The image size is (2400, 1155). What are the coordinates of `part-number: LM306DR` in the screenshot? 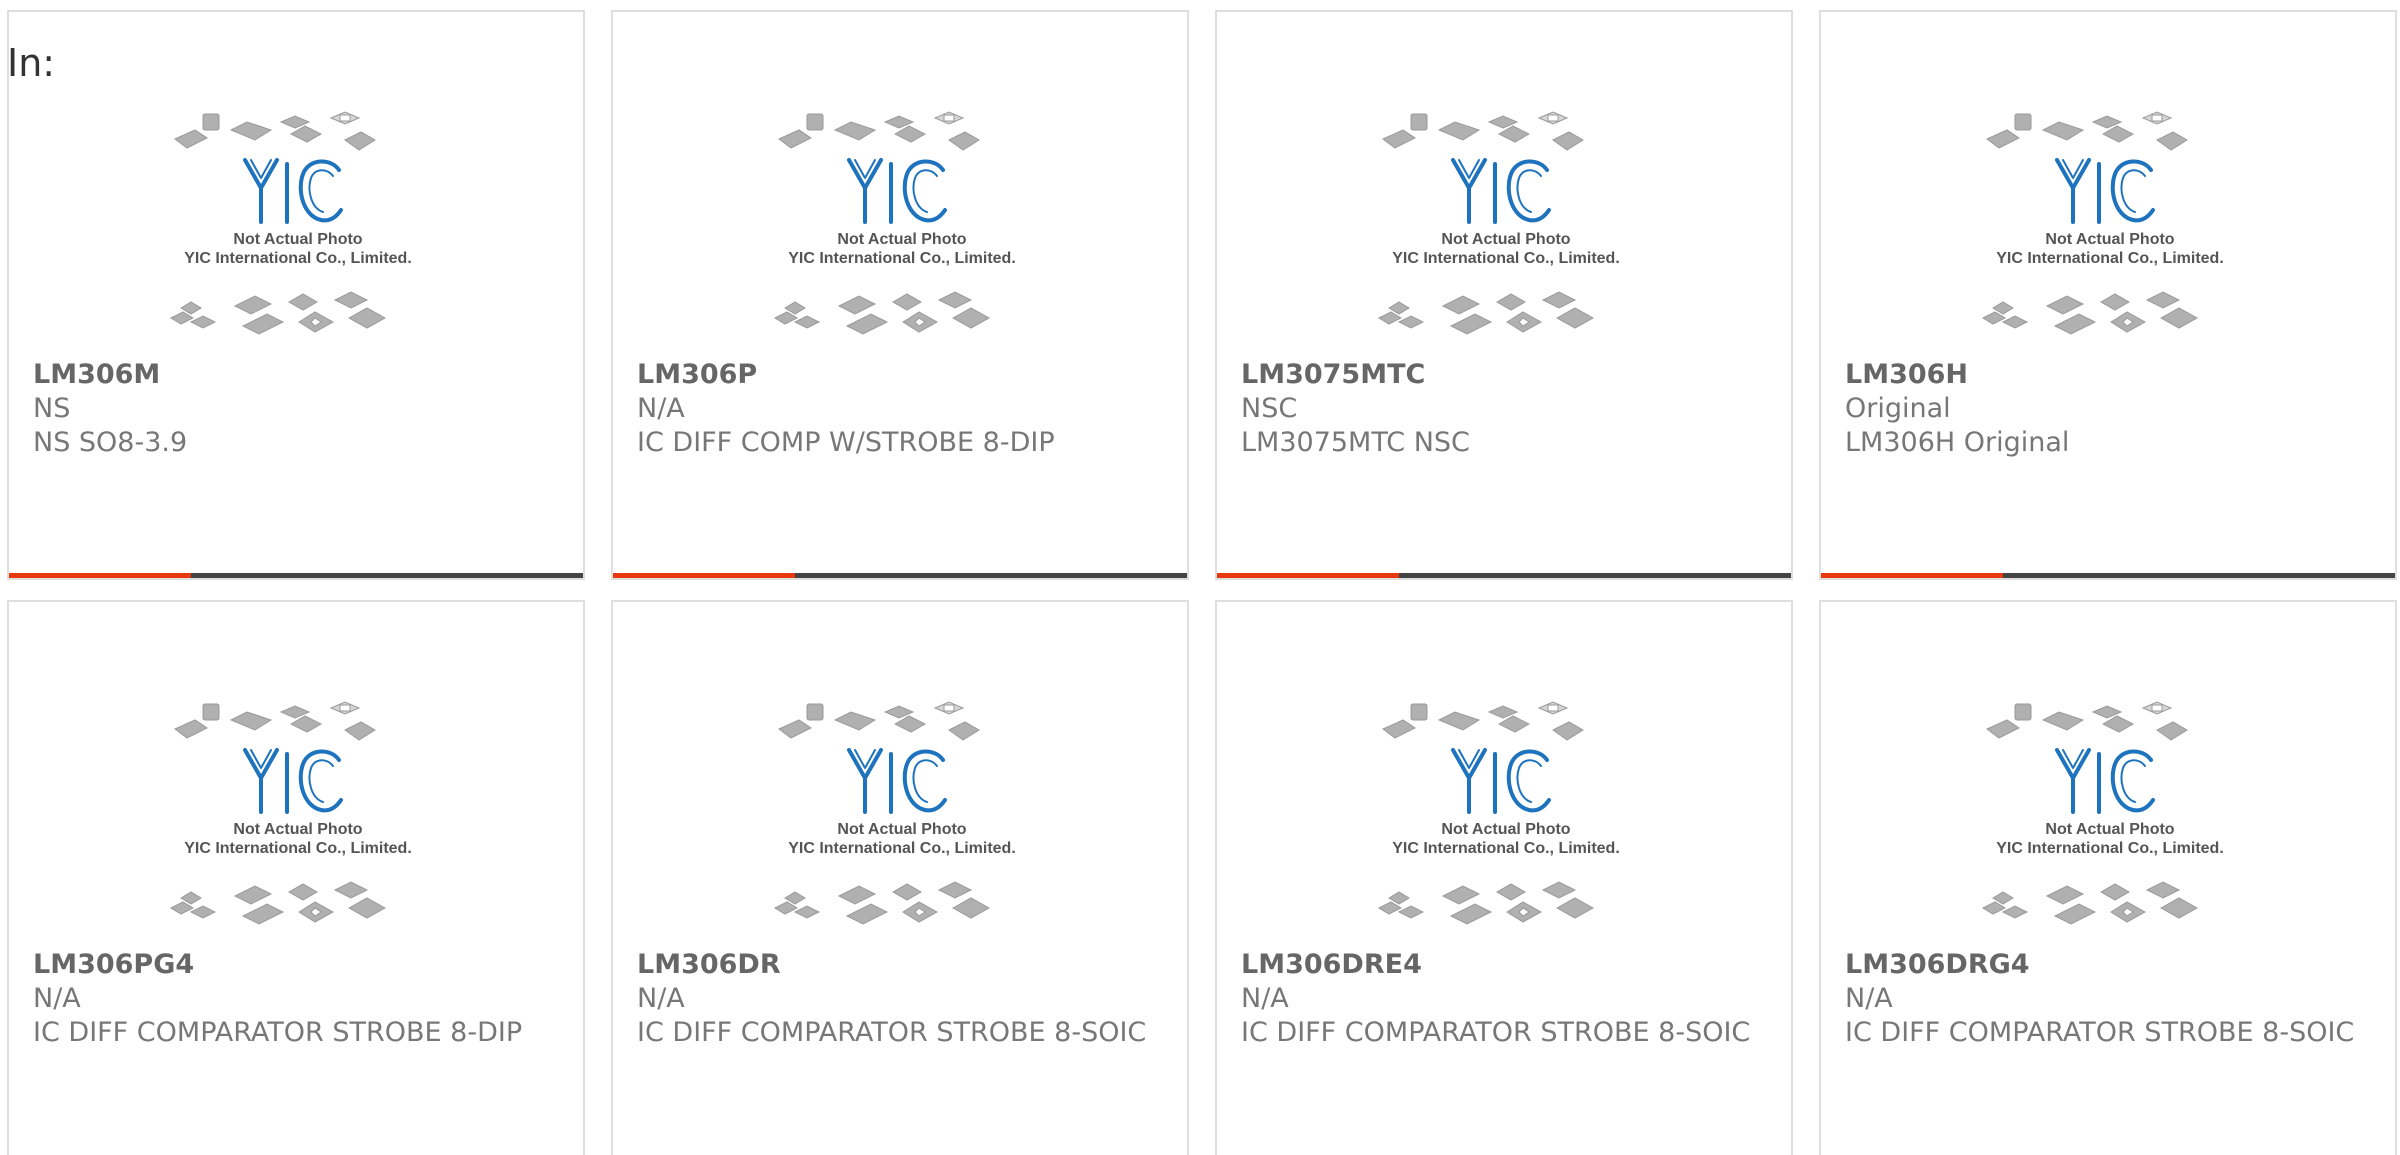 It's located at (709, 965).